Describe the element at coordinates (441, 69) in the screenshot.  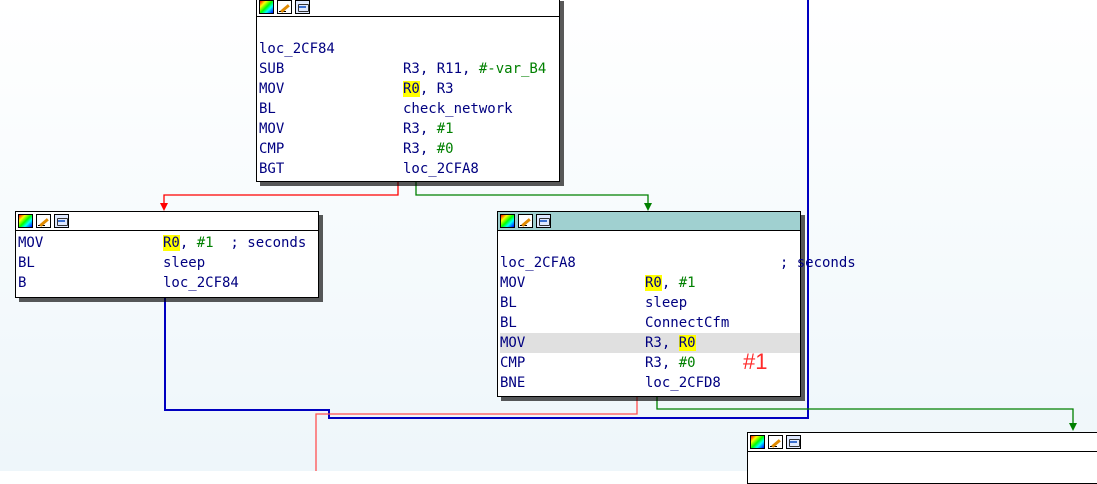
I see `operand-text: R3, R11,` at that location.